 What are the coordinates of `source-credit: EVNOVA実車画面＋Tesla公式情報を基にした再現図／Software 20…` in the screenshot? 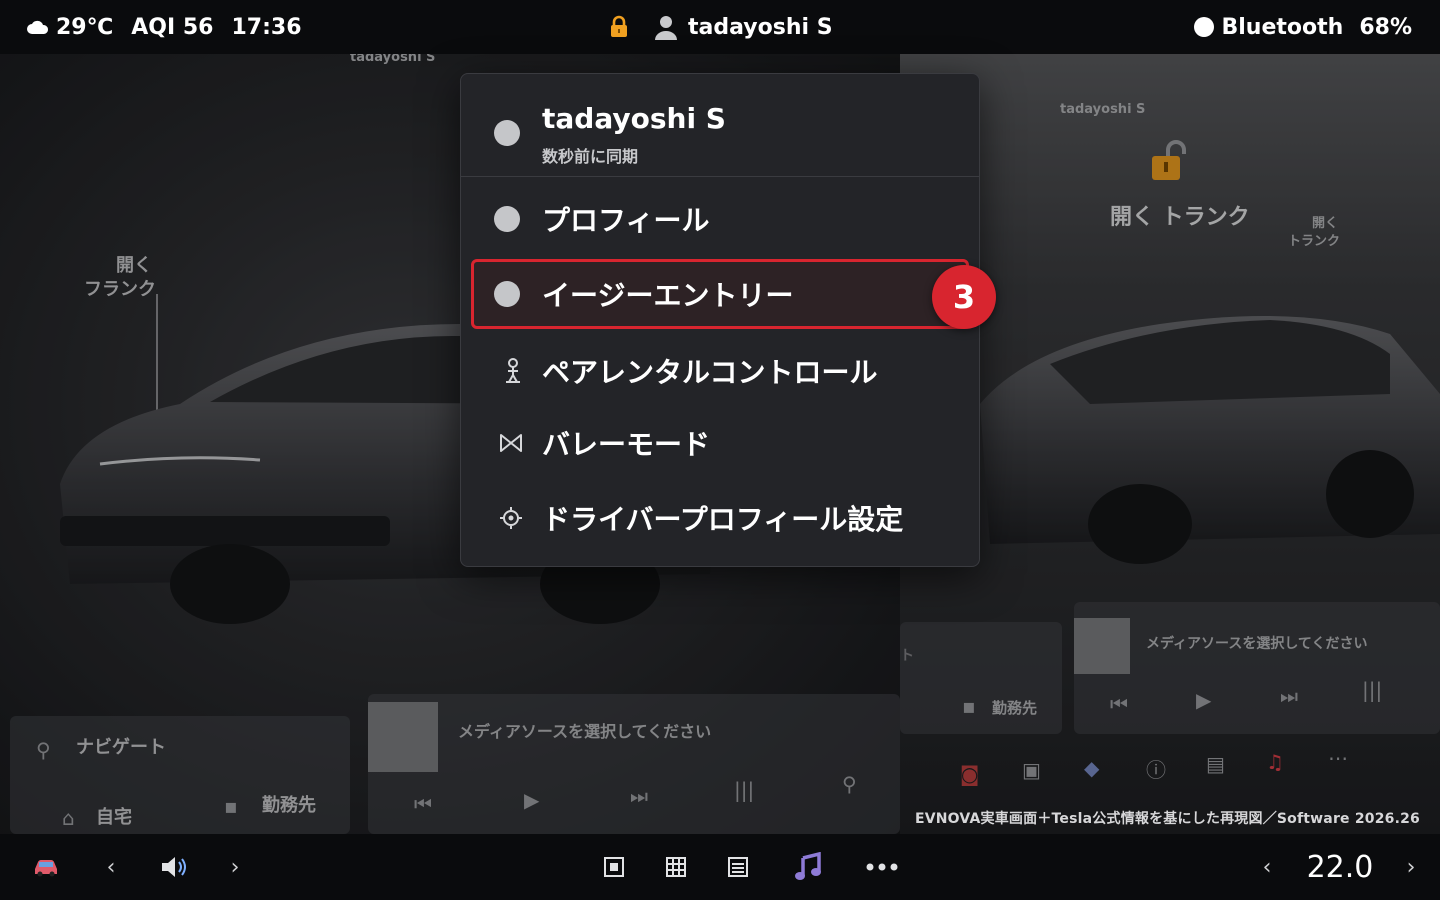 It's located at (1167, 819).